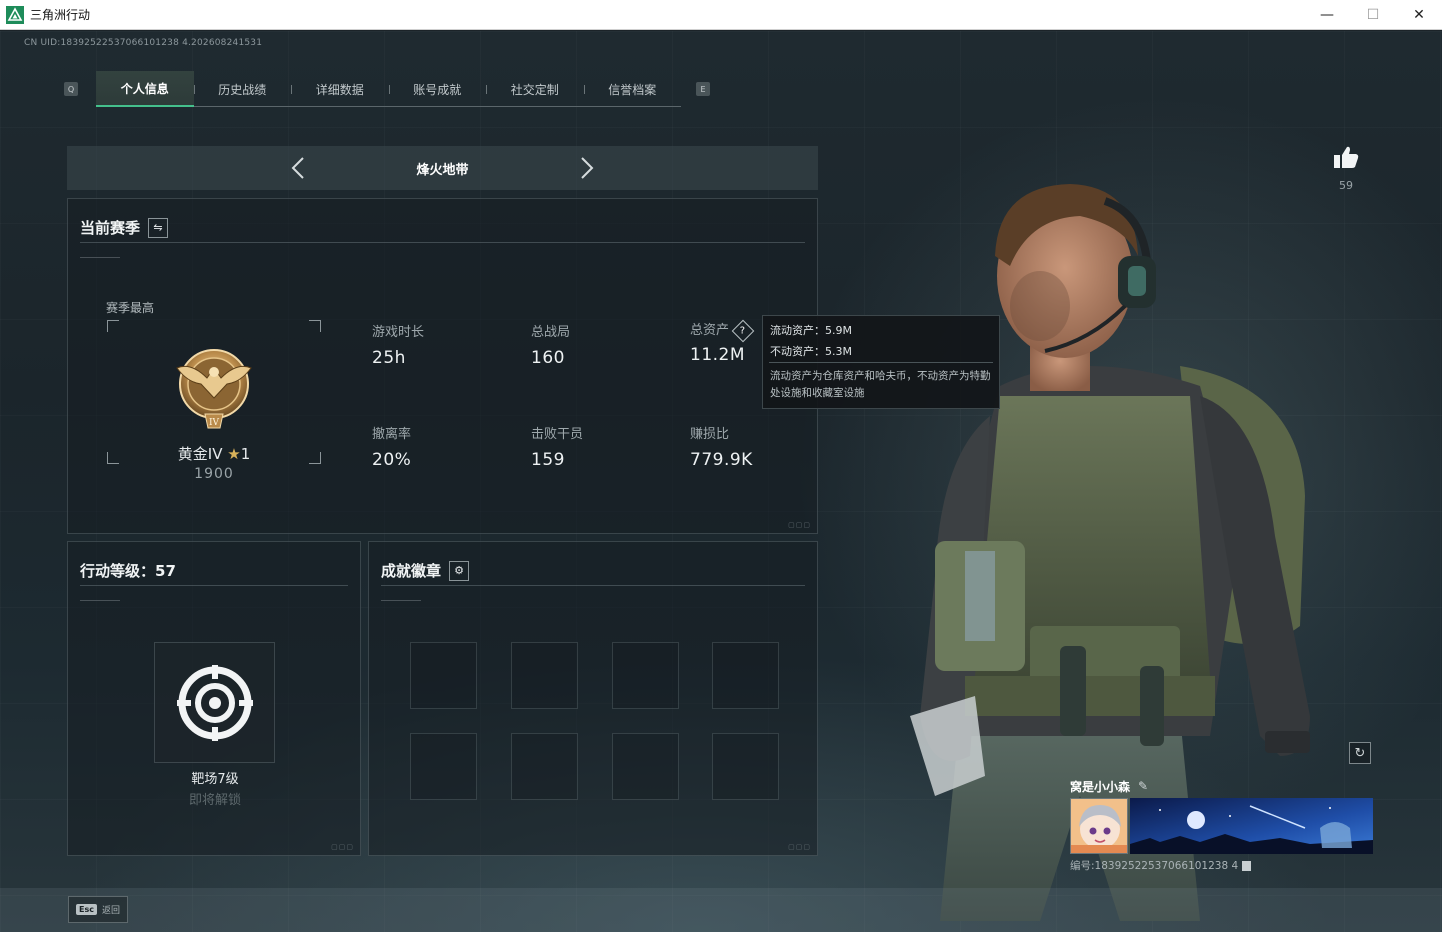 This screenshot has width=1442, height=932. Describe the element at coordinates (593, 698) in the screenshot. I see `achievement-badges-panel: 成就徽章 ⚙ ▢▢▢` at that location.